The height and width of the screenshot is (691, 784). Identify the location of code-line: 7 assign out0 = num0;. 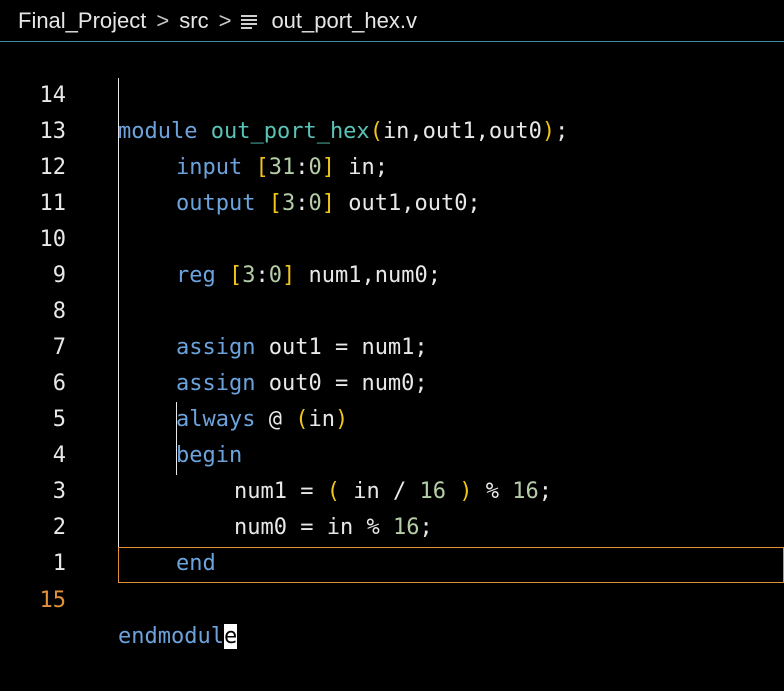
(392, 345).